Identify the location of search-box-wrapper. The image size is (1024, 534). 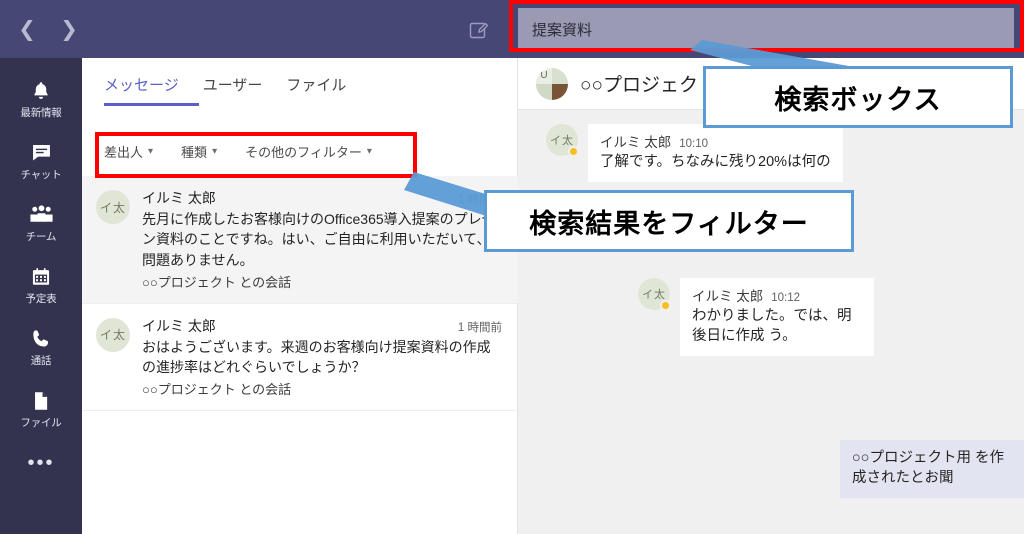
(766, 29).